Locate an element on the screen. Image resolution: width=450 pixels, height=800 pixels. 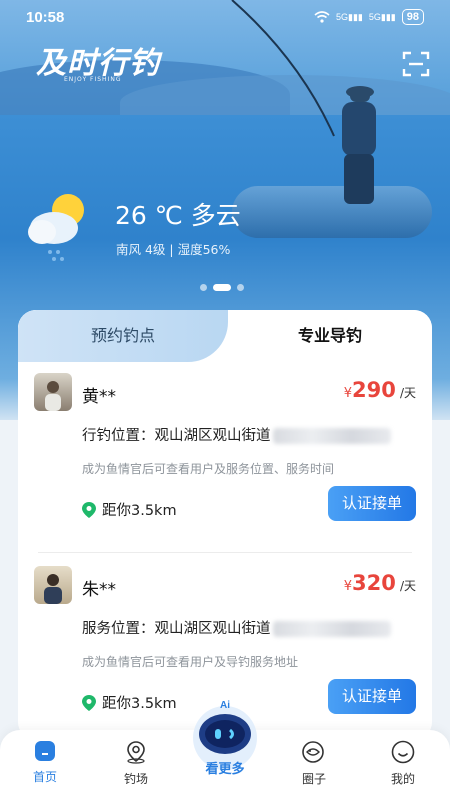
cloudy-rain-icon is located at coordinates (56, 227).